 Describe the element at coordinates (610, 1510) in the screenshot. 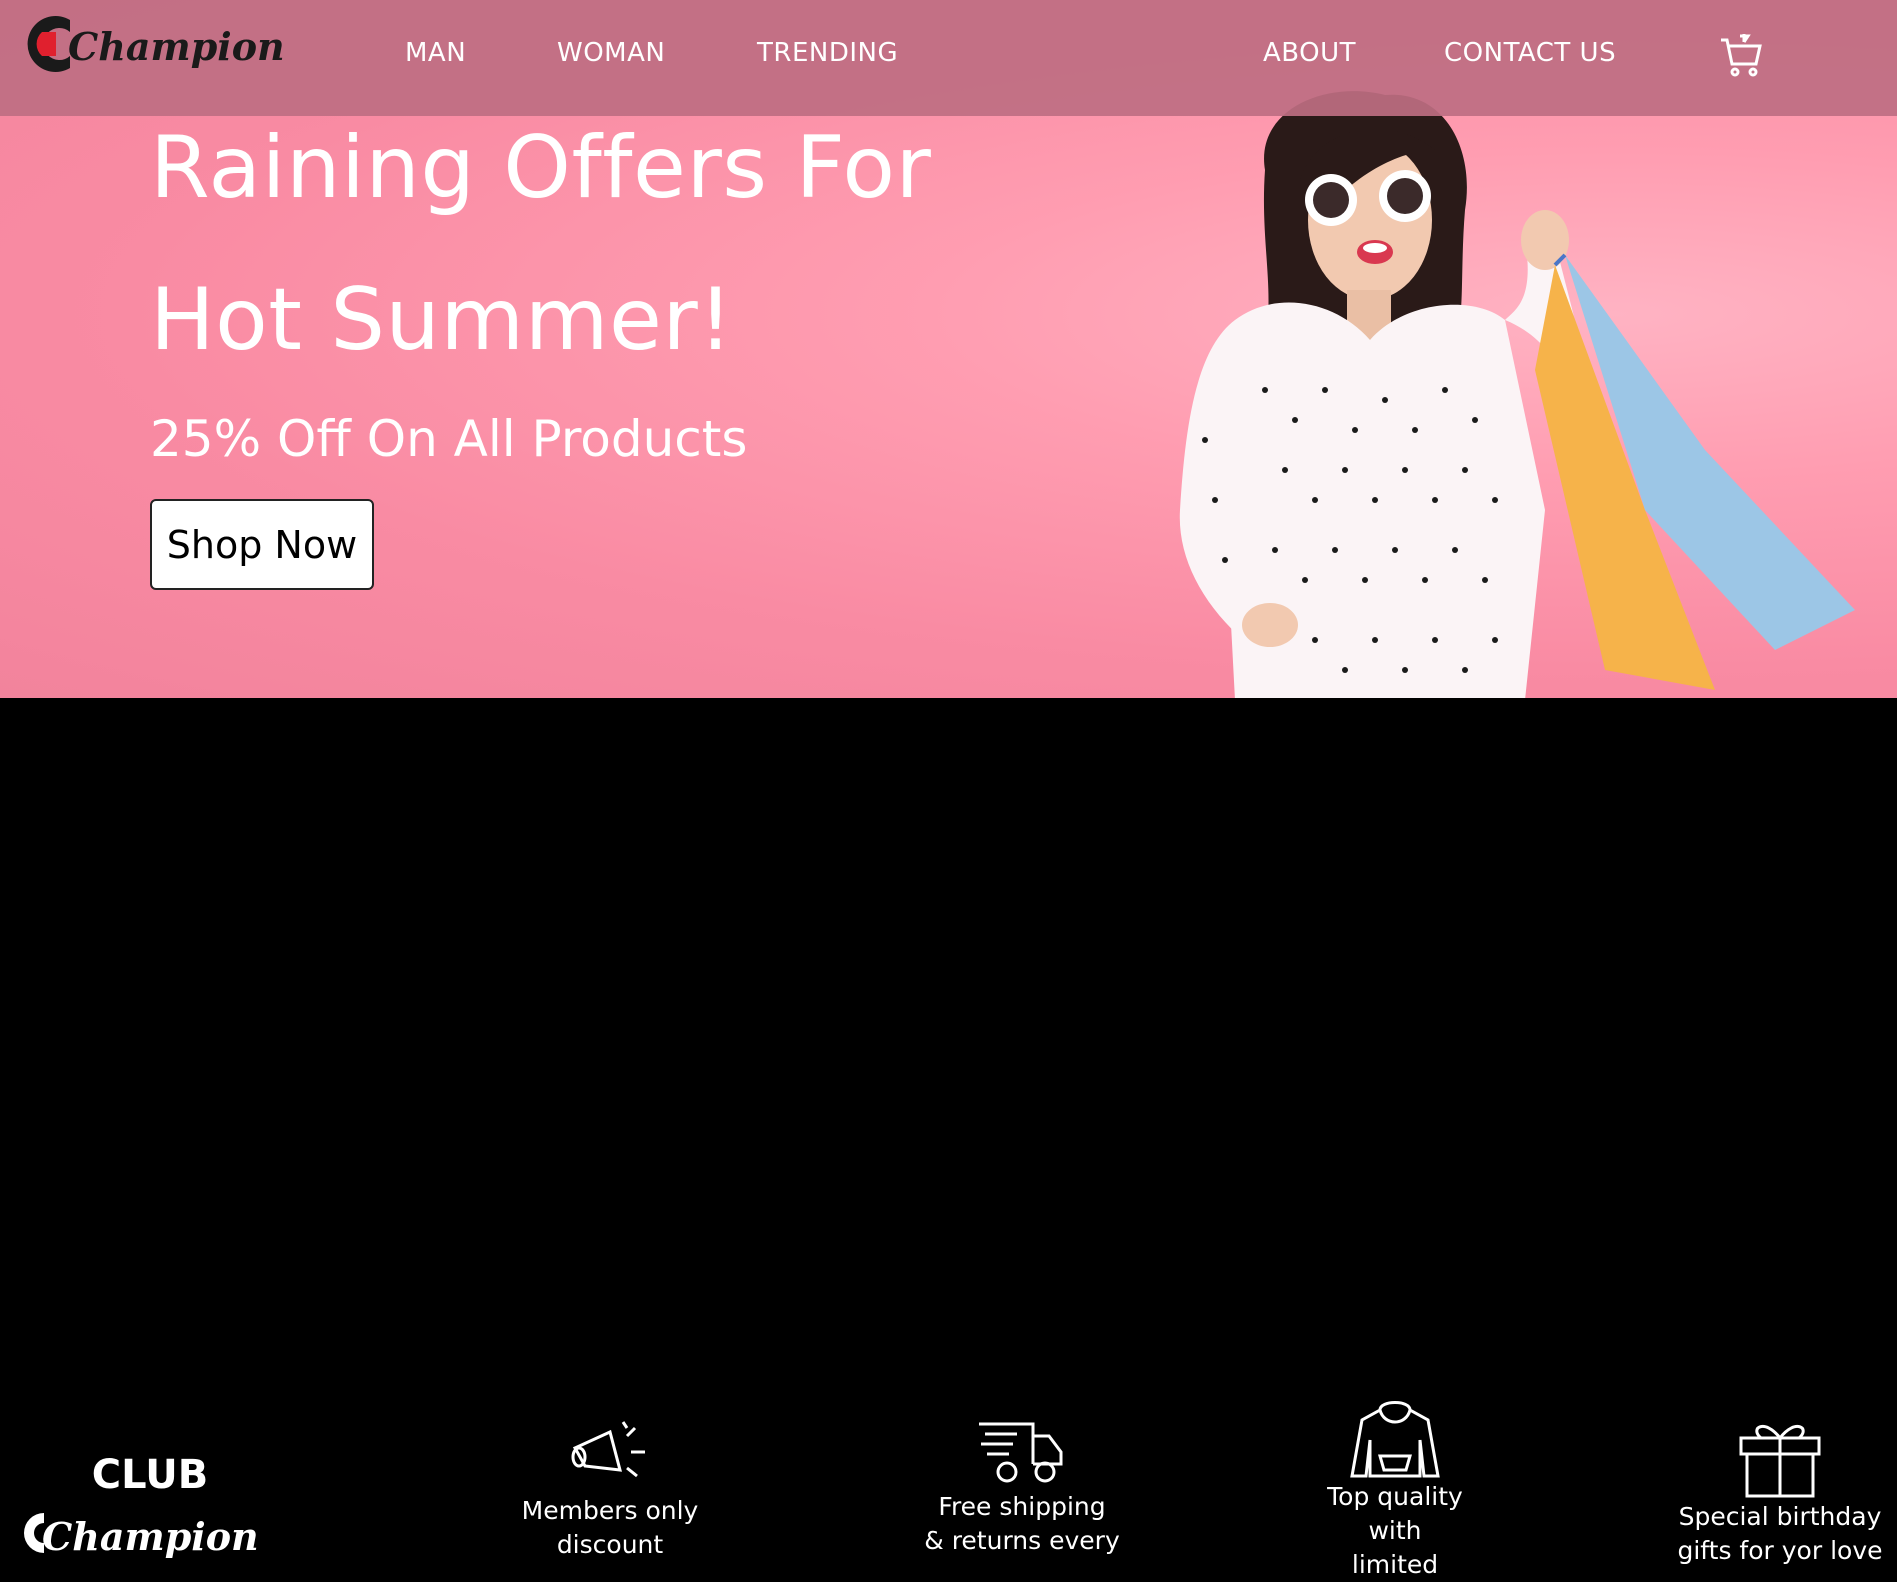

I see `feature-label-line1: Members only` at that location.